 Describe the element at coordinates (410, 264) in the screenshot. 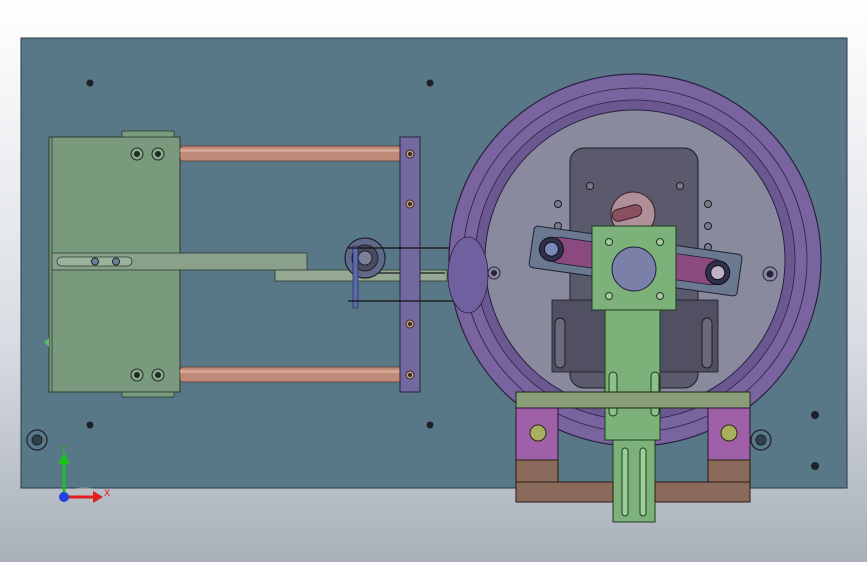

I see `slider-bracket` at that location.